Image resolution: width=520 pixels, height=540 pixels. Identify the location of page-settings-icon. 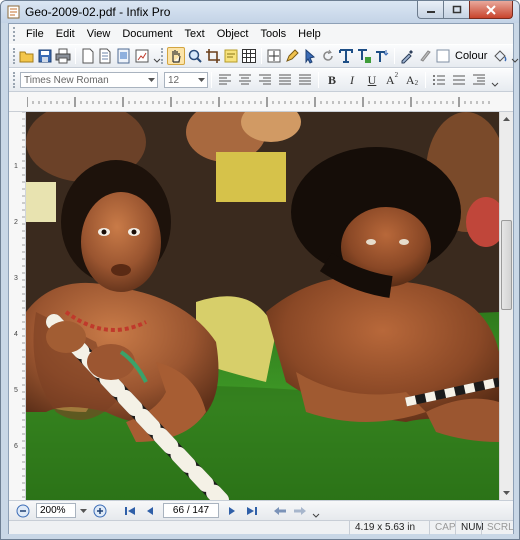
(142, 56).